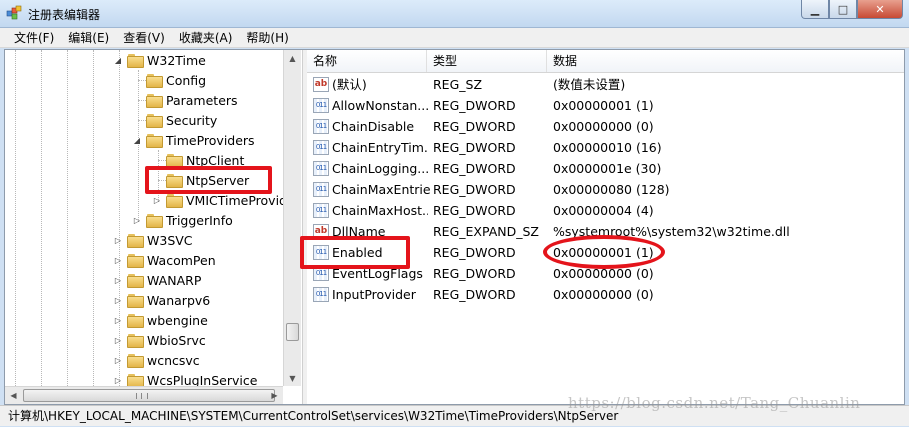  Describe the element at coordinates (174, 120) in the screenshot. I see `tree-node-security: Security` at that location.